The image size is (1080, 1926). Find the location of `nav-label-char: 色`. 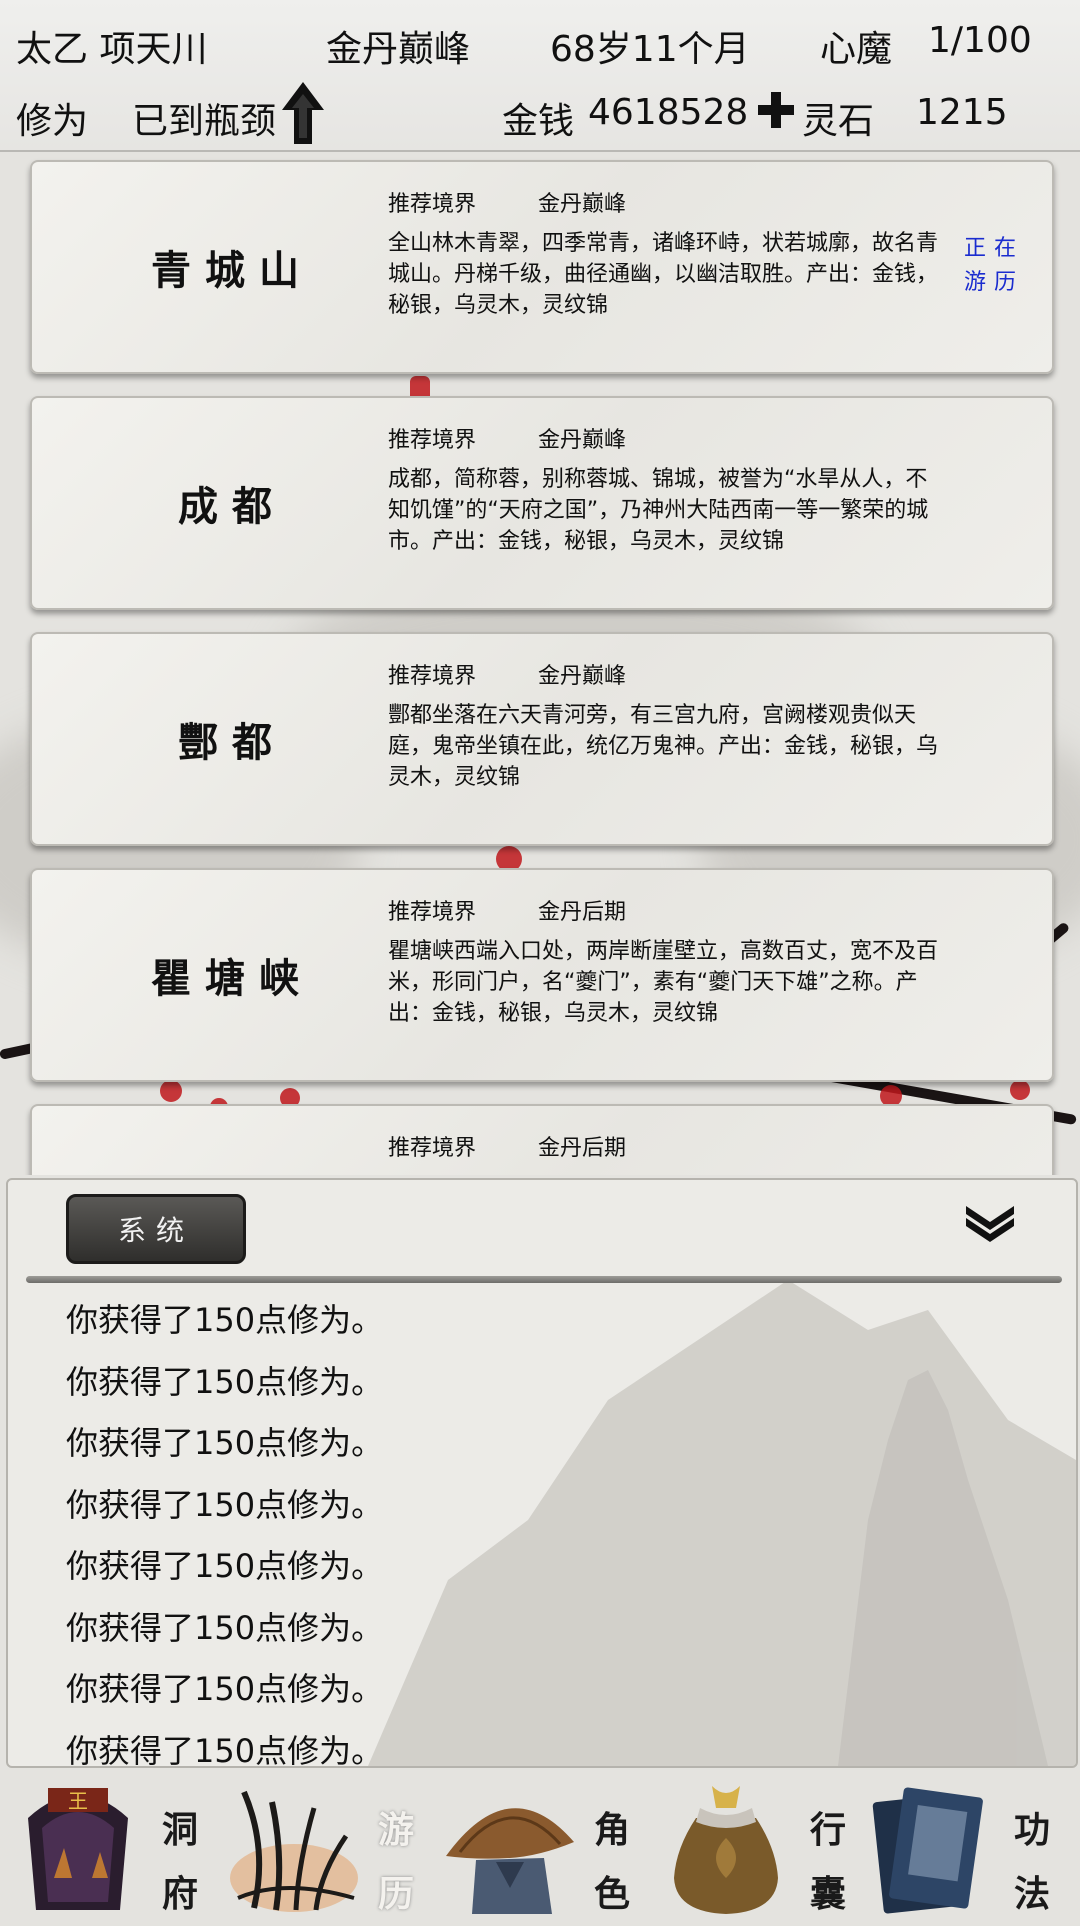

nav-label-char: 色 is located at coordinates (611, 1894).